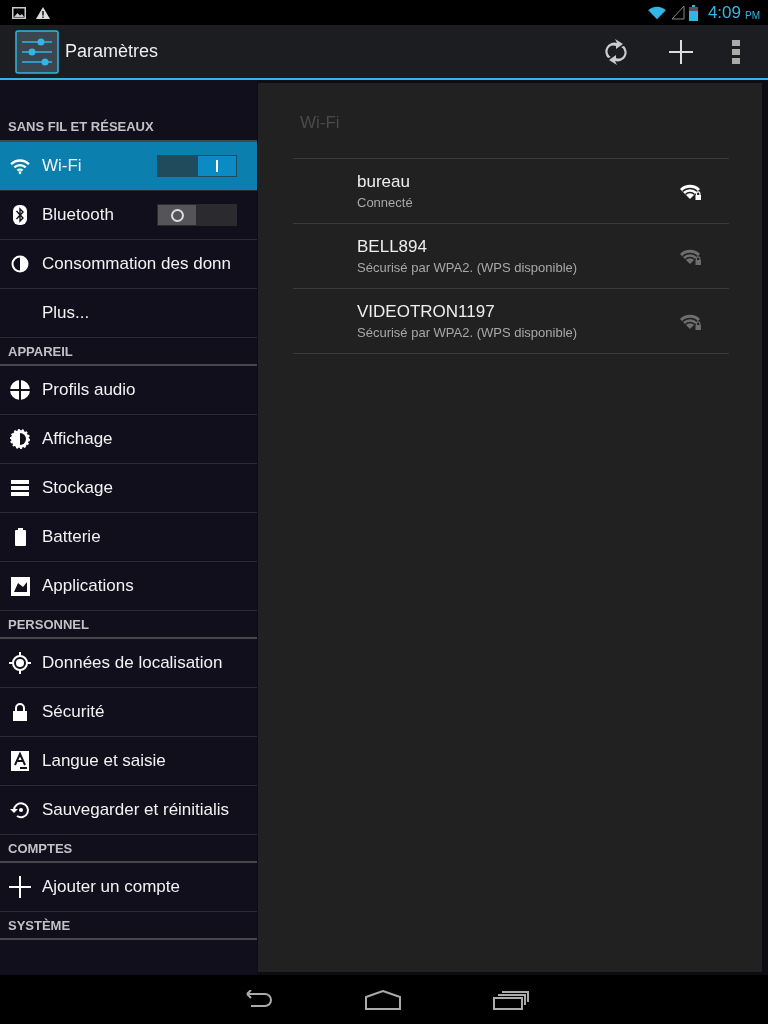 The image size is (768, 1024). What do you see at coordinates (128, 712) in the screenshot?
I see `settings-item: Sécurité` at bounding box center [128, 712].